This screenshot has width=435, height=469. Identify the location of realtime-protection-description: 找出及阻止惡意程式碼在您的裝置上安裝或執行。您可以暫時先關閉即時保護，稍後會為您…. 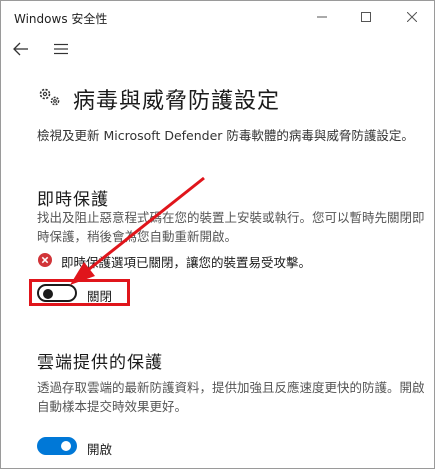
(231, 227).